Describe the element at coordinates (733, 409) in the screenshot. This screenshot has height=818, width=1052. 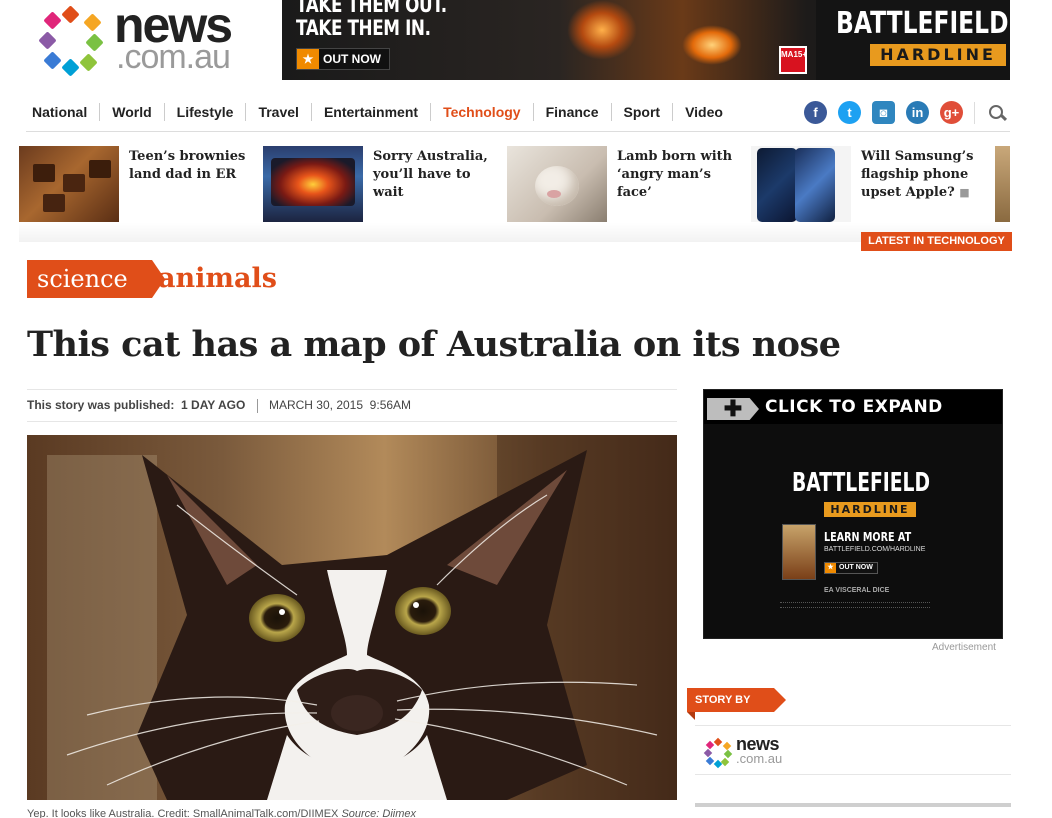
I see `plus-icon: ✚` at that location.